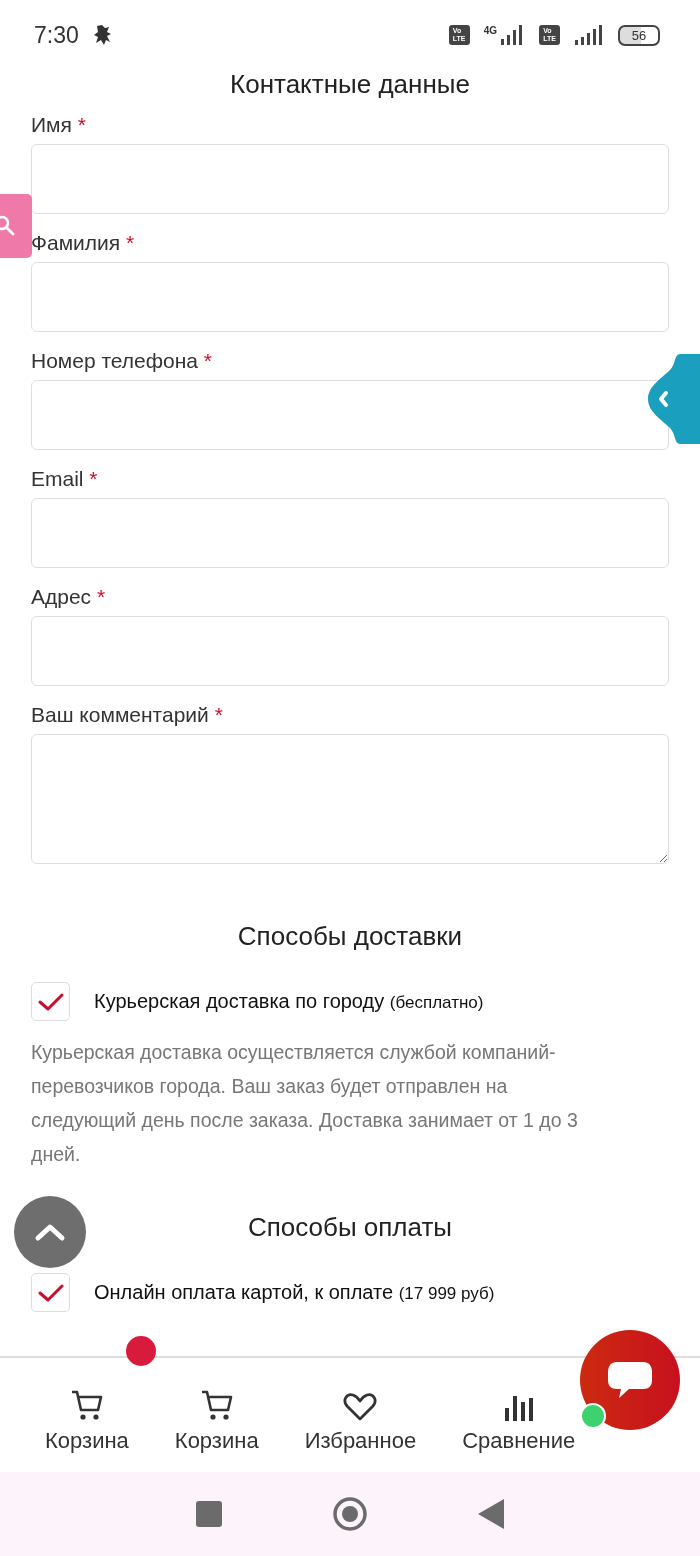 This screenshot has height=1556, width=700. I want to click on nav-item: Сравнение, so click(519, 1422).